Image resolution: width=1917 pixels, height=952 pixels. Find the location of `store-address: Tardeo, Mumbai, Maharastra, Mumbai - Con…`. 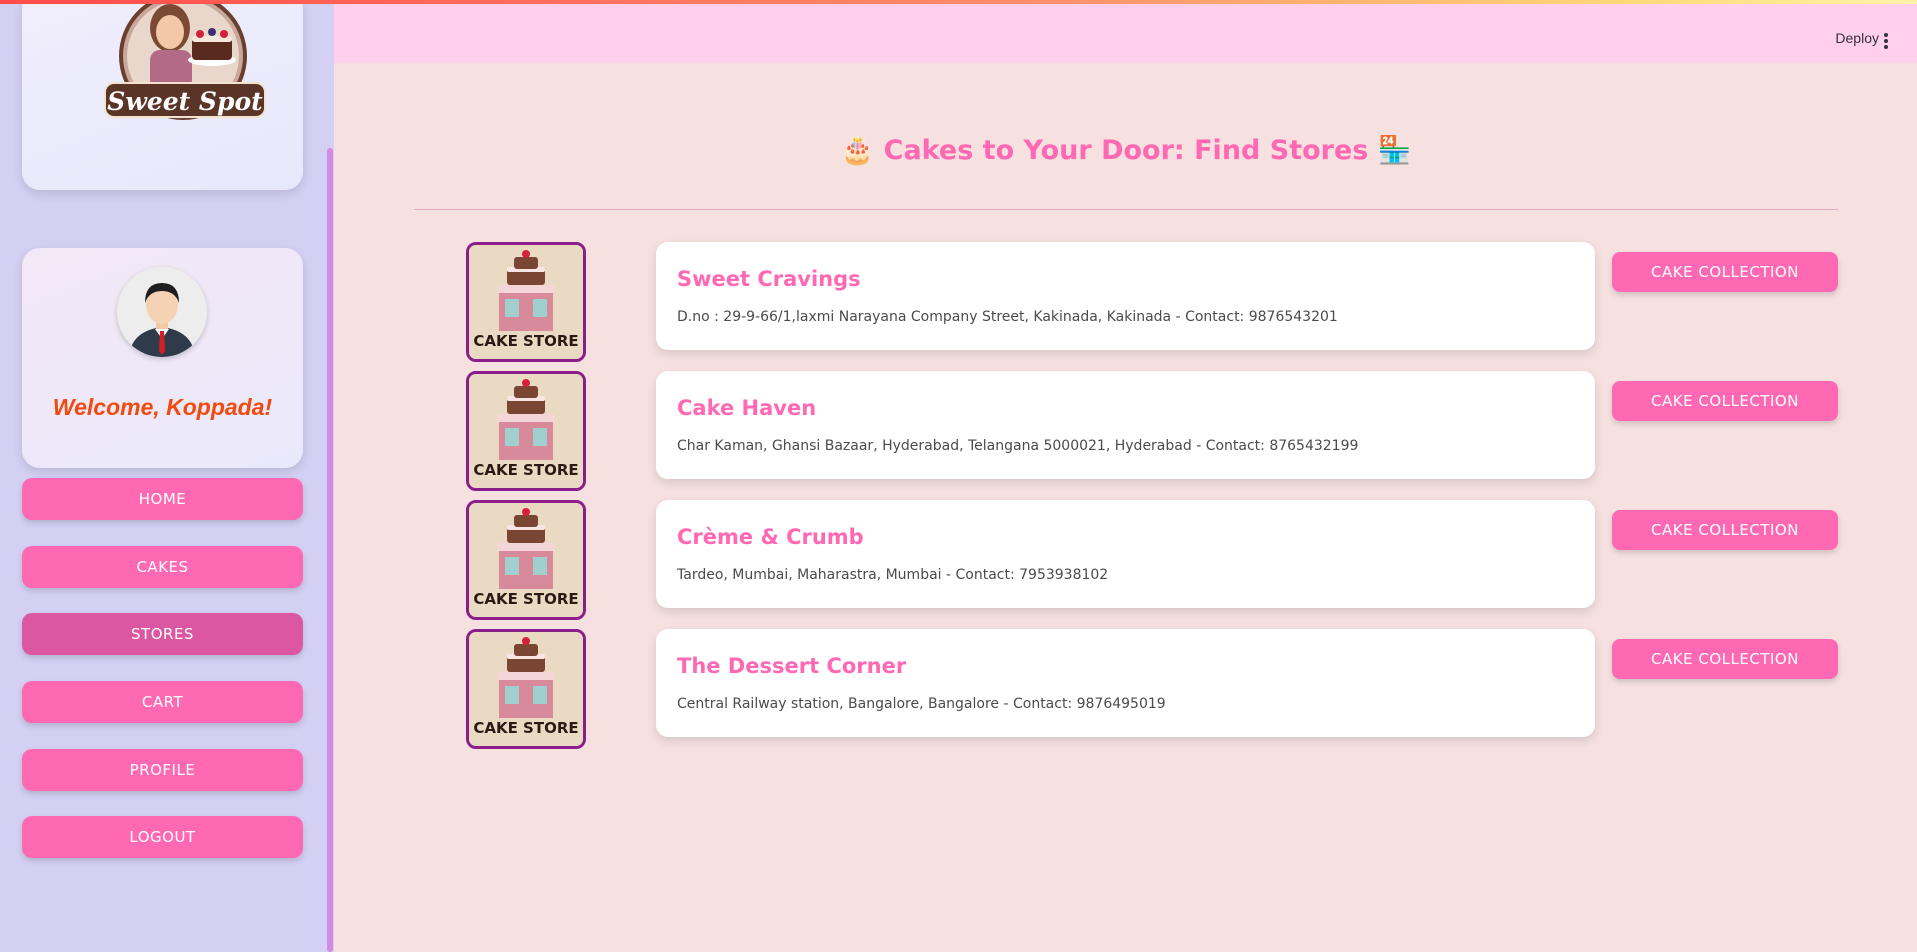

store-address: Tardeo, Mumbai, Maharastra, Mumbai - Con… is located at coordinates (893, 575).